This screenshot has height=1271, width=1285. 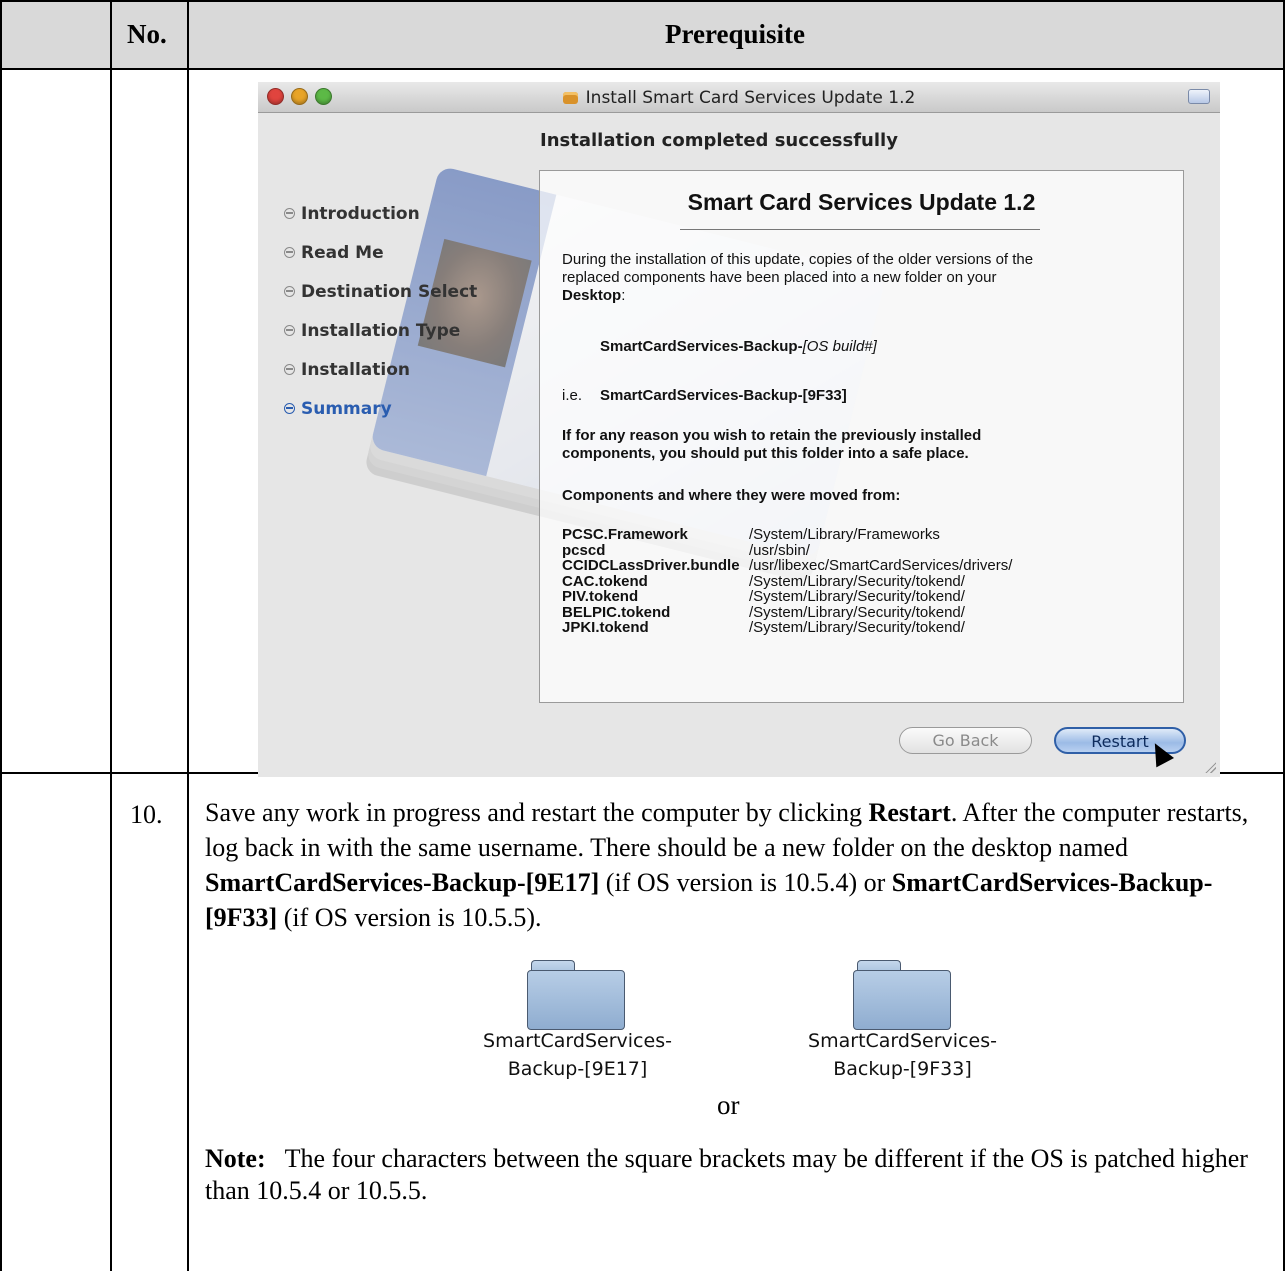 I want to click on window-titlebar: Install Smart Card Services Update 1.2, so click(x=739, y=97).